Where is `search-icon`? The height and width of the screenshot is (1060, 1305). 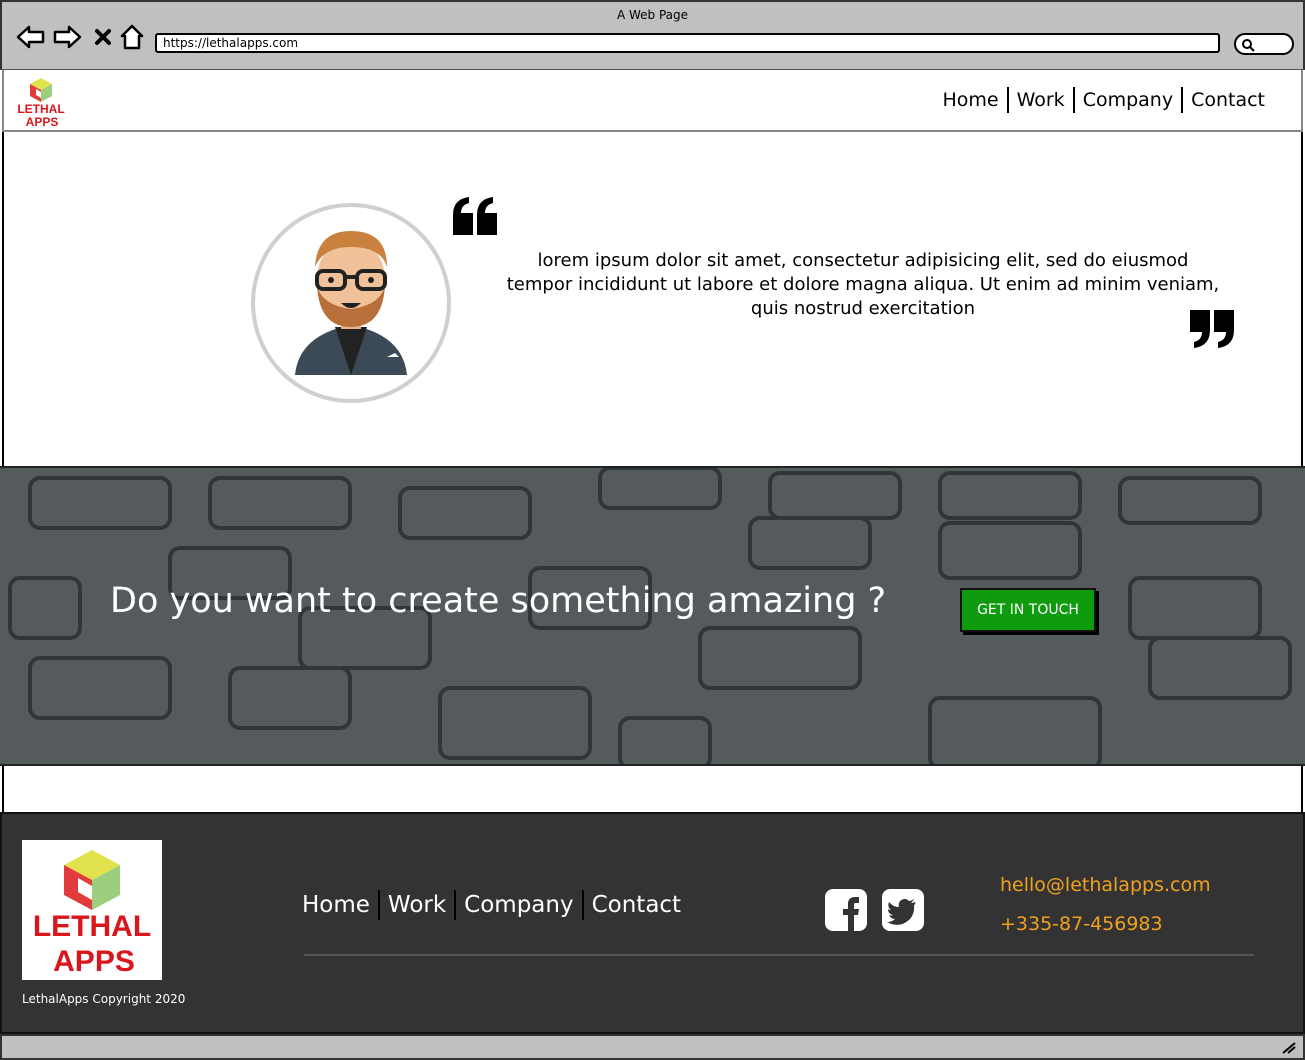
search-icon is located at coordinates (1248, 45).